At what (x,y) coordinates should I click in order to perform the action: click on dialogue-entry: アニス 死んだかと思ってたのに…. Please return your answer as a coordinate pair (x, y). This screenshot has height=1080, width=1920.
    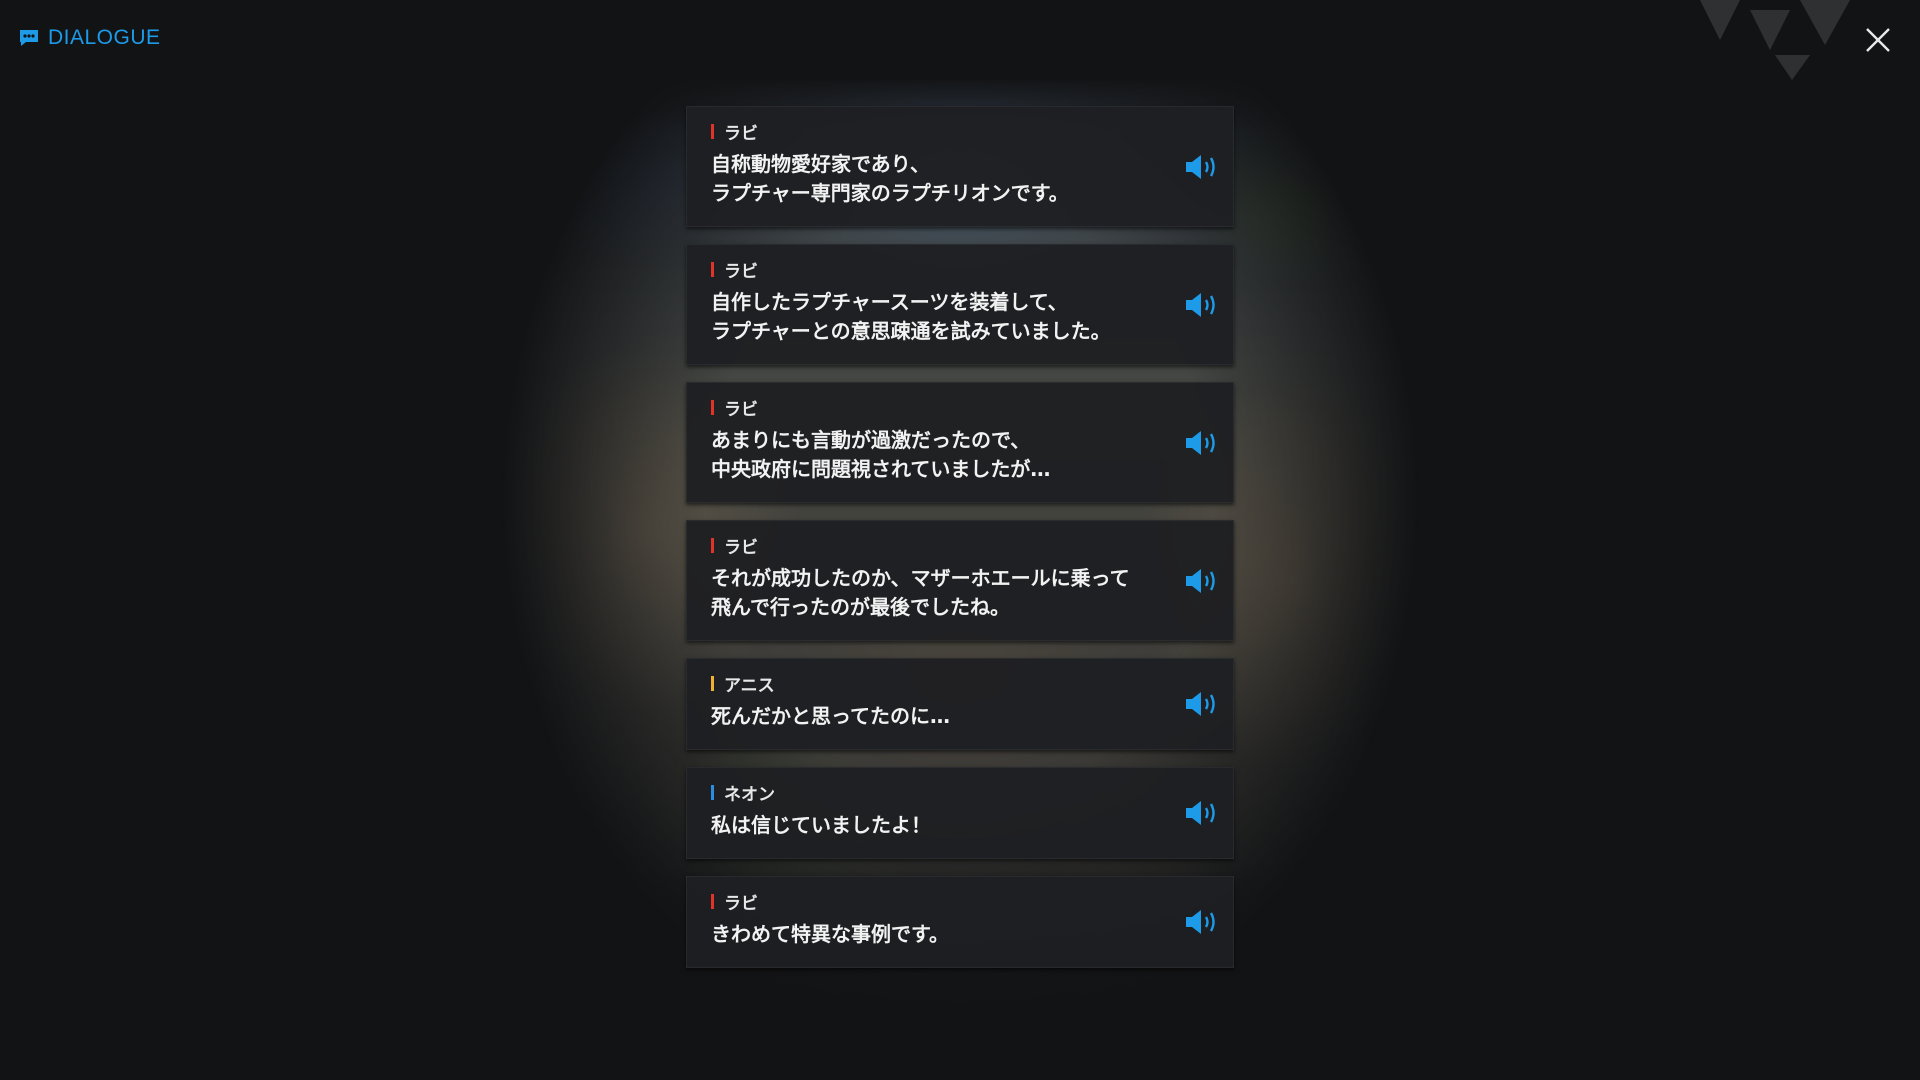
    Looking at the image, I should click on (960, 704).